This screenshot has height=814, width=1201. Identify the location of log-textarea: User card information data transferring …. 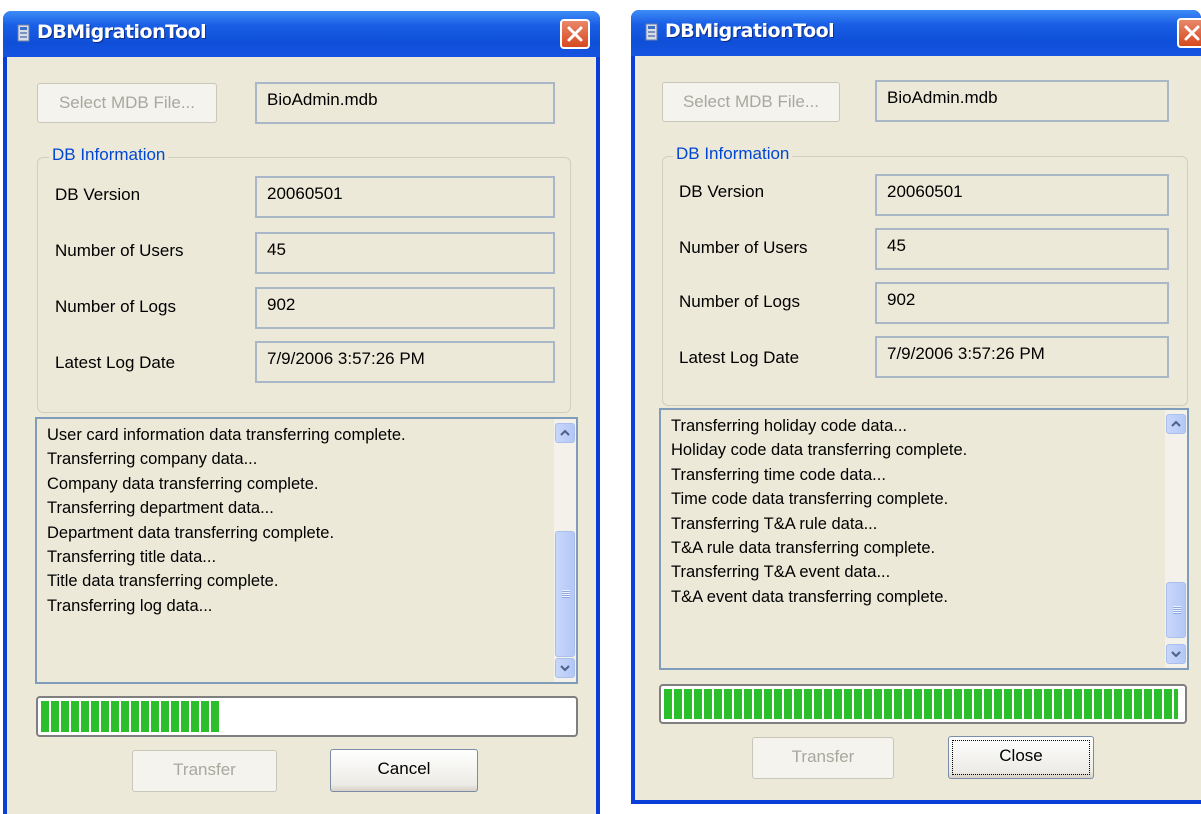
(306, 550).